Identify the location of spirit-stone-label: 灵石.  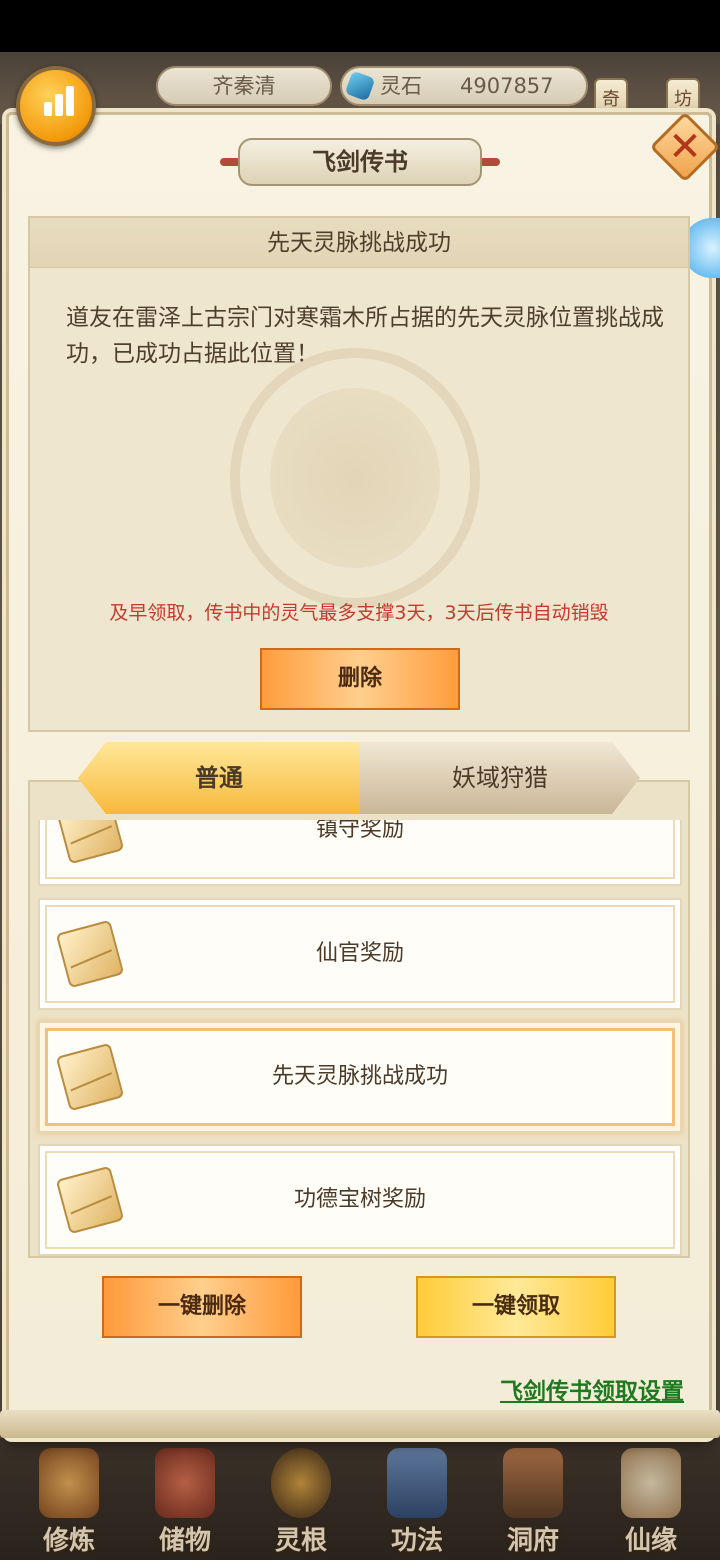
(401, 86).